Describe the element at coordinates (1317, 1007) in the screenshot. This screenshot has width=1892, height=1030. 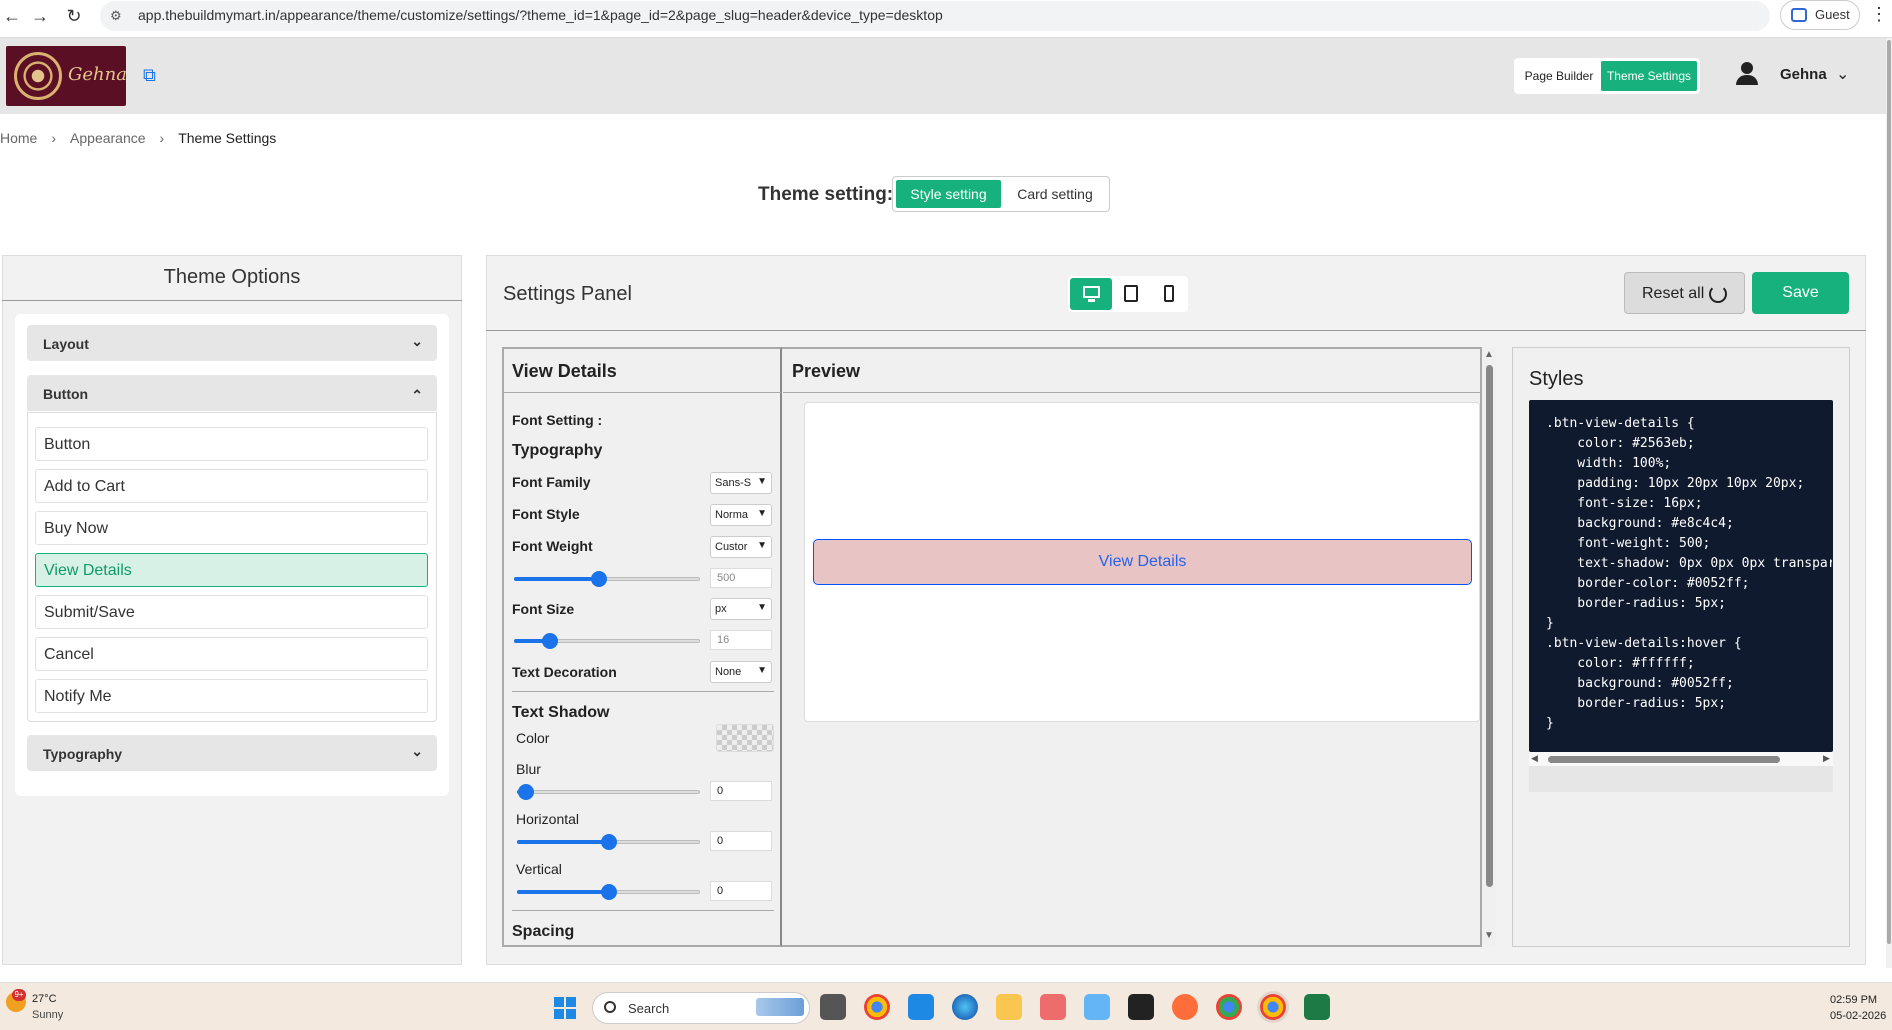
I see `excel-icon` at that location.